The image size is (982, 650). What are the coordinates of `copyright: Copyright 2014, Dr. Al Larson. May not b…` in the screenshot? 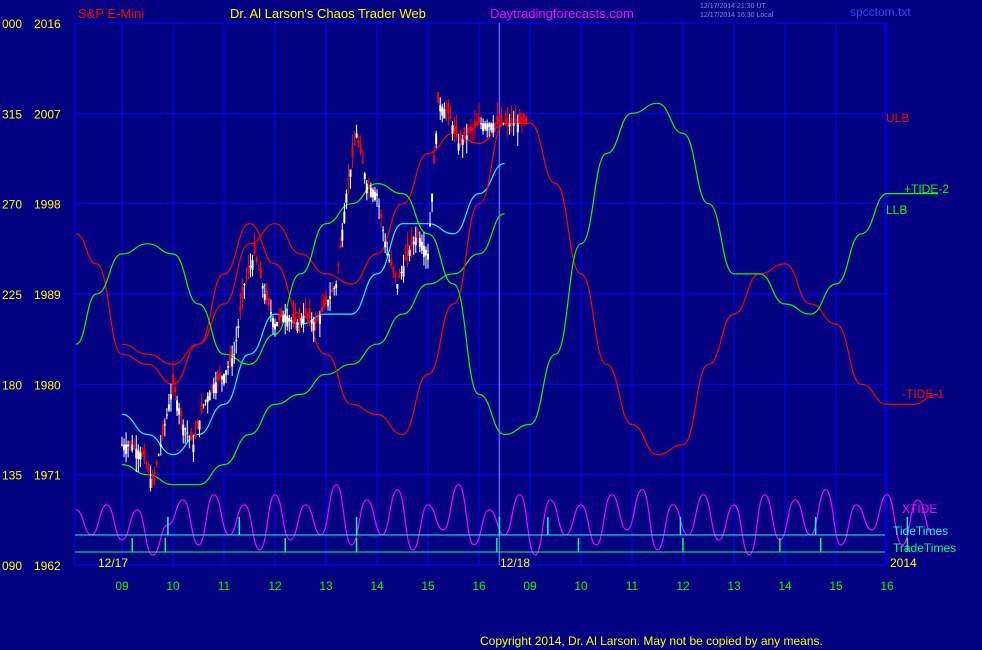 It's located at (651, 641).